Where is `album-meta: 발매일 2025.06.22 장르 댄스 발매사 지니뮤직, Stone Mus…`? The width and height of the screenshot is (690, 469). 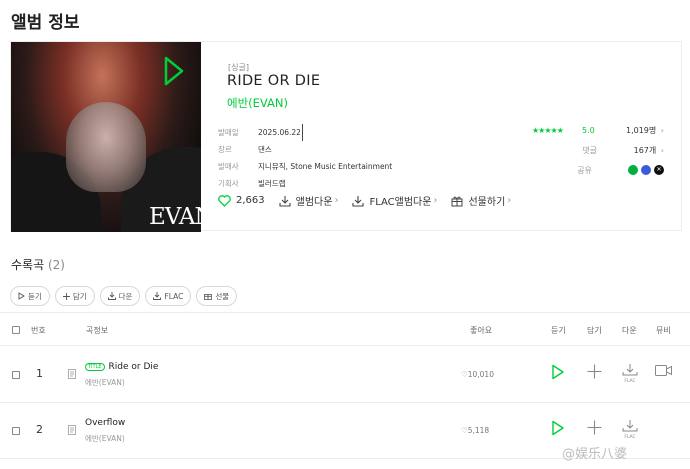
album-meta: 발매일 2025.06.22 장르 댄스 발매사 지니뮤직, Stone Mus… is located at coordinates (305, 158).